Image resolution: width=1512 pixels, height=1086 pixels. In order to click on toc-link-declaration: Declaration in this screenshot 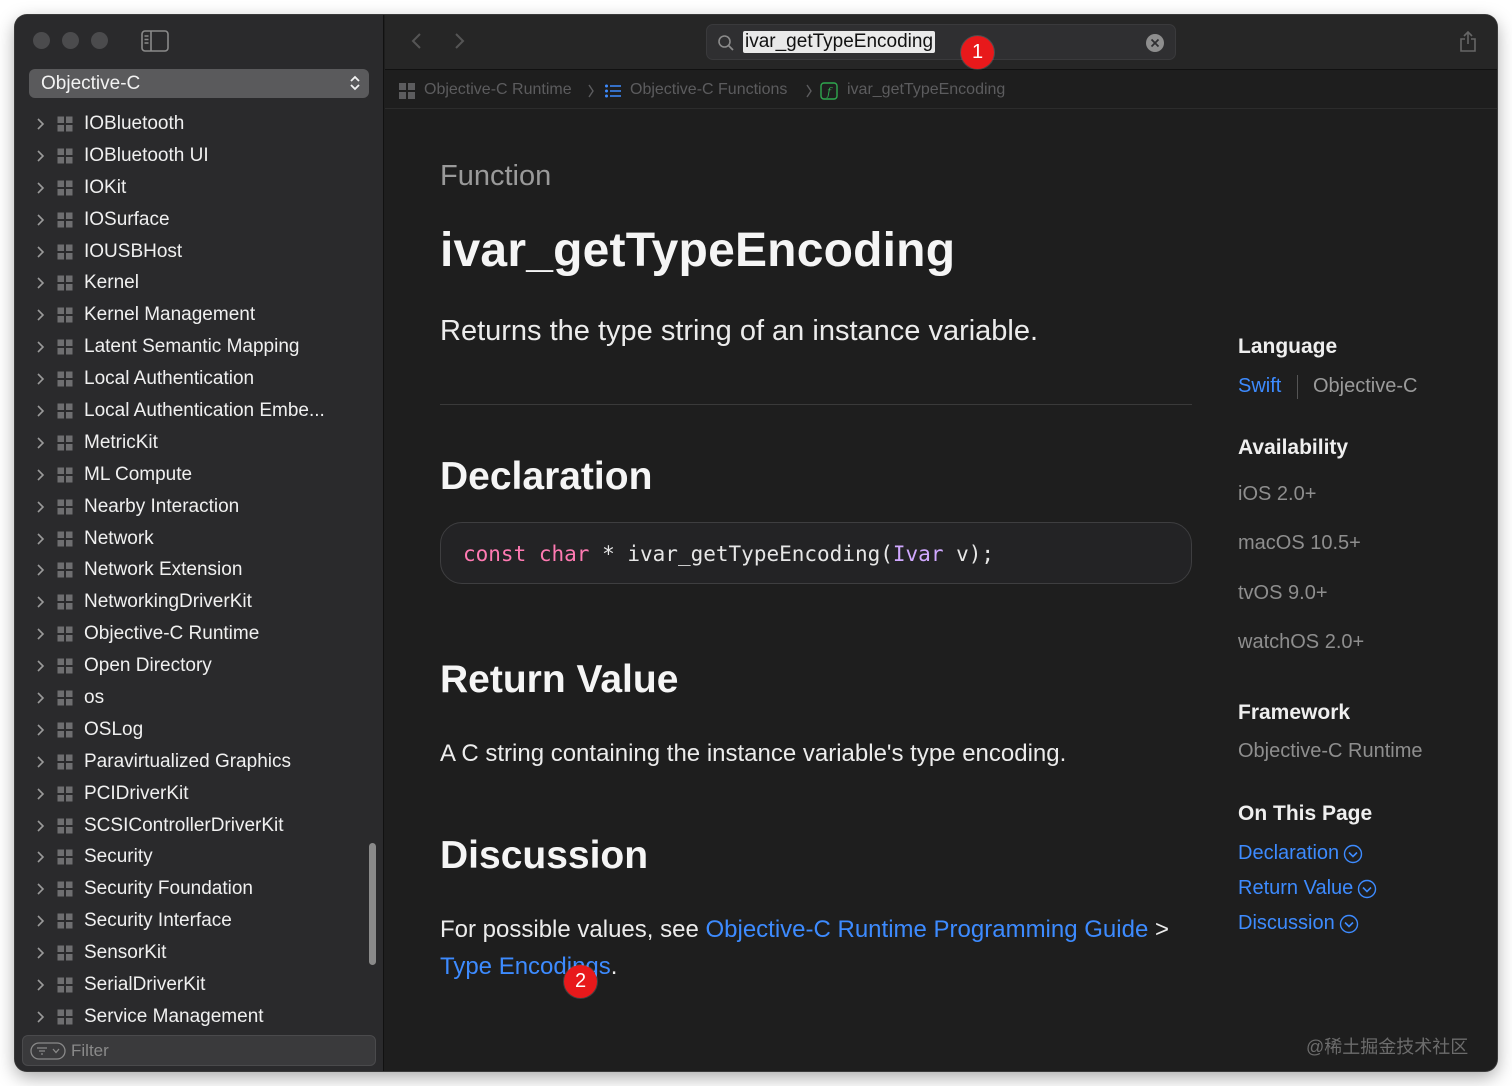, I will do `click(1300, 853)`.